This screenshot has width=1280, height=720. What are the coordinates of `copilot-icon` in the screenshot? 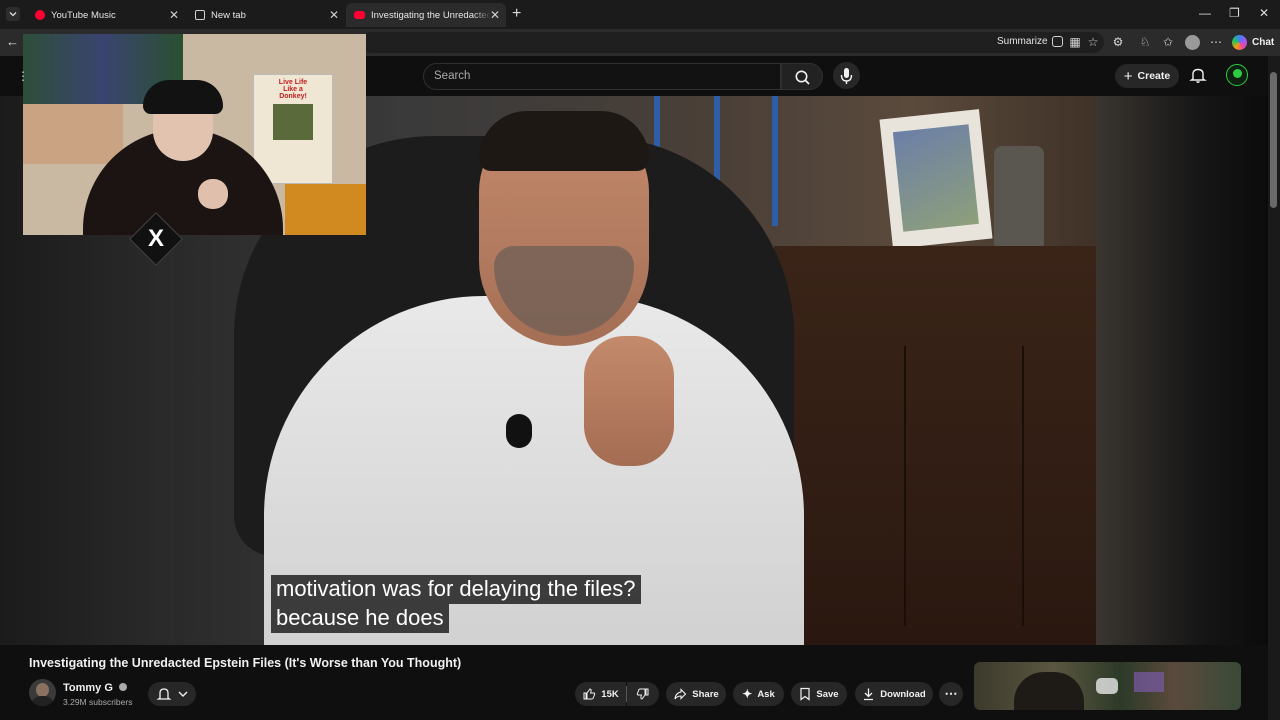 It's located at (1239, 42).